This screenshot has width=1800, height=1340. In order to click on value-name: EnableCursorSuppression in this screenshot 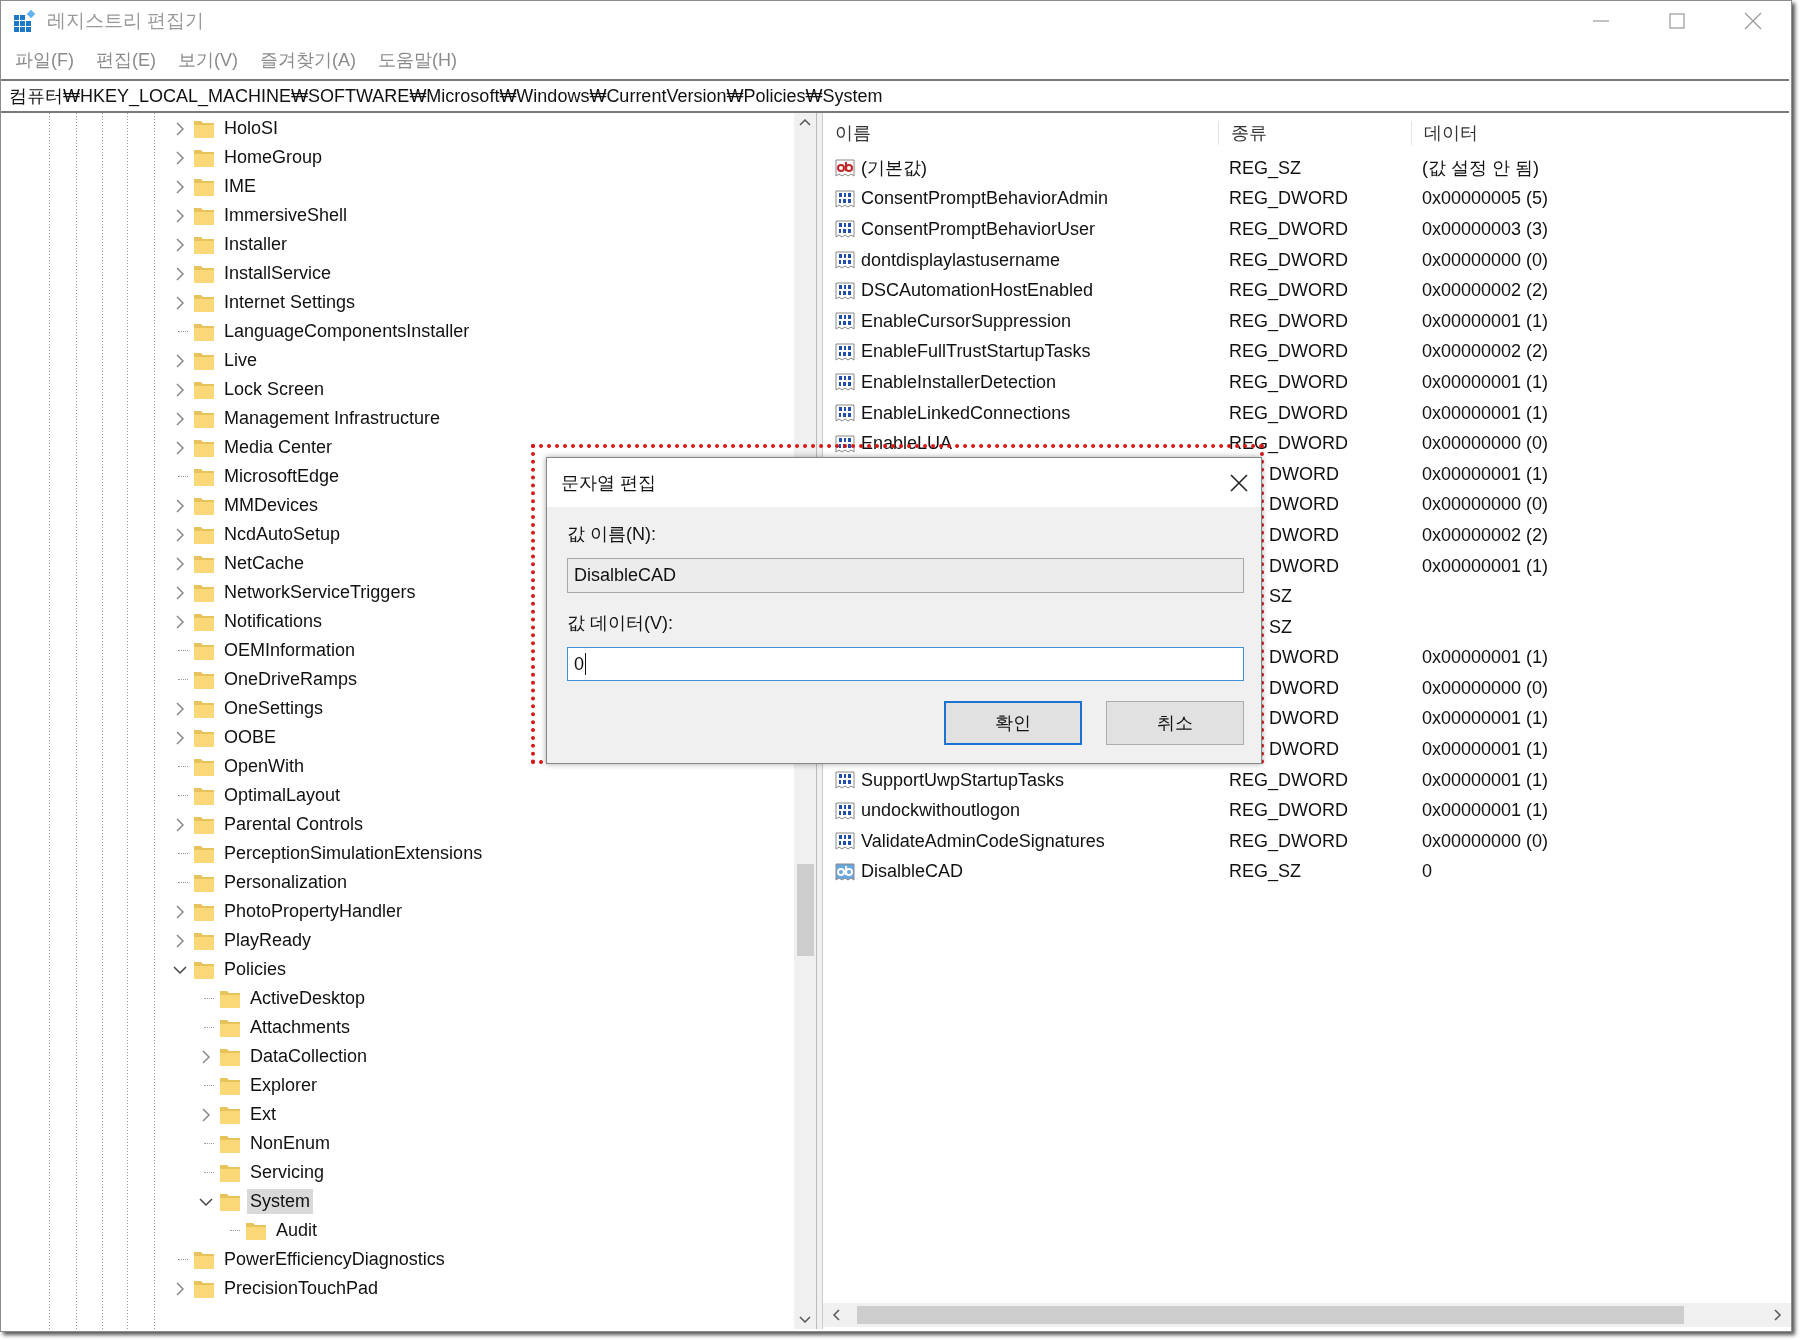, I will do `click(966, 321)`.